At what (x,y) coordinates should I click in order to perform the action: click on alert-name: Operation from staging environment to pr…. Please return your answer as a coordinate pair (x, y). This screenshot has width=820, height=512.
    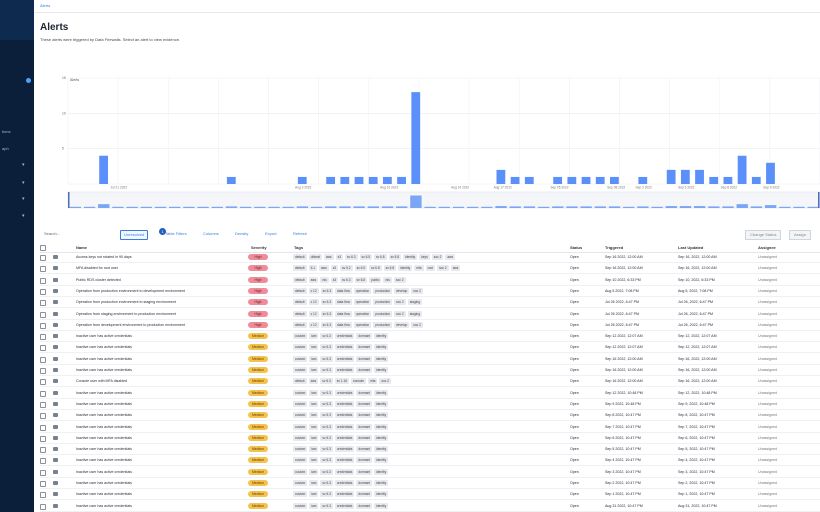
    Looking at the image, I should click on (160, 314).